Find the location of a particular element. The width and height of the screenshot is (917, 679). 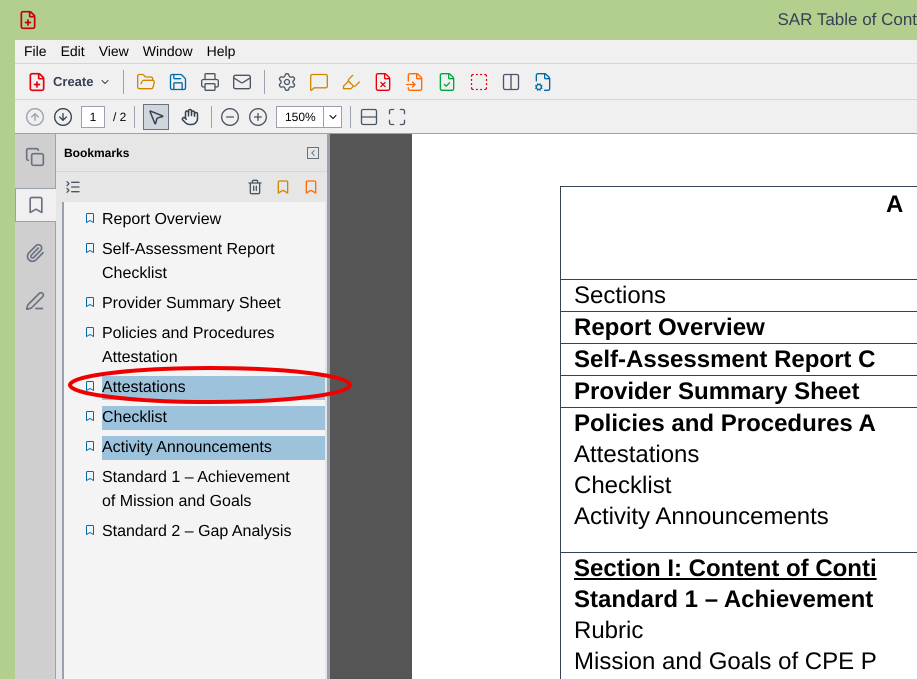

options-menu-icon is located at coordinates (73, 187).